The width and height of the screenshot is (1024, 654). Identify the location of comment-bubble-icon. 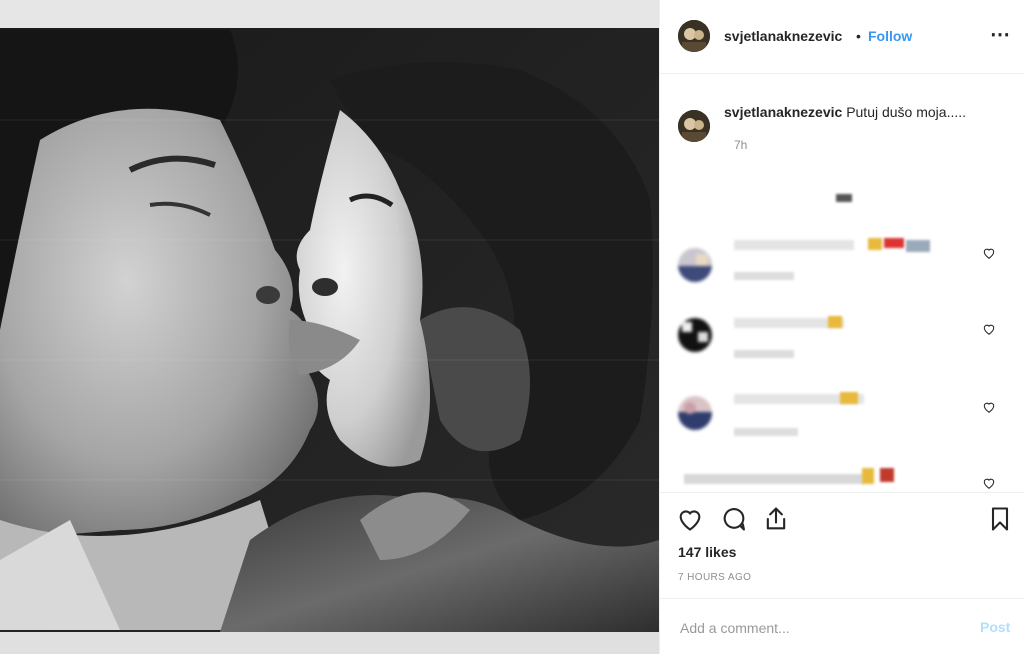
(734, 519).